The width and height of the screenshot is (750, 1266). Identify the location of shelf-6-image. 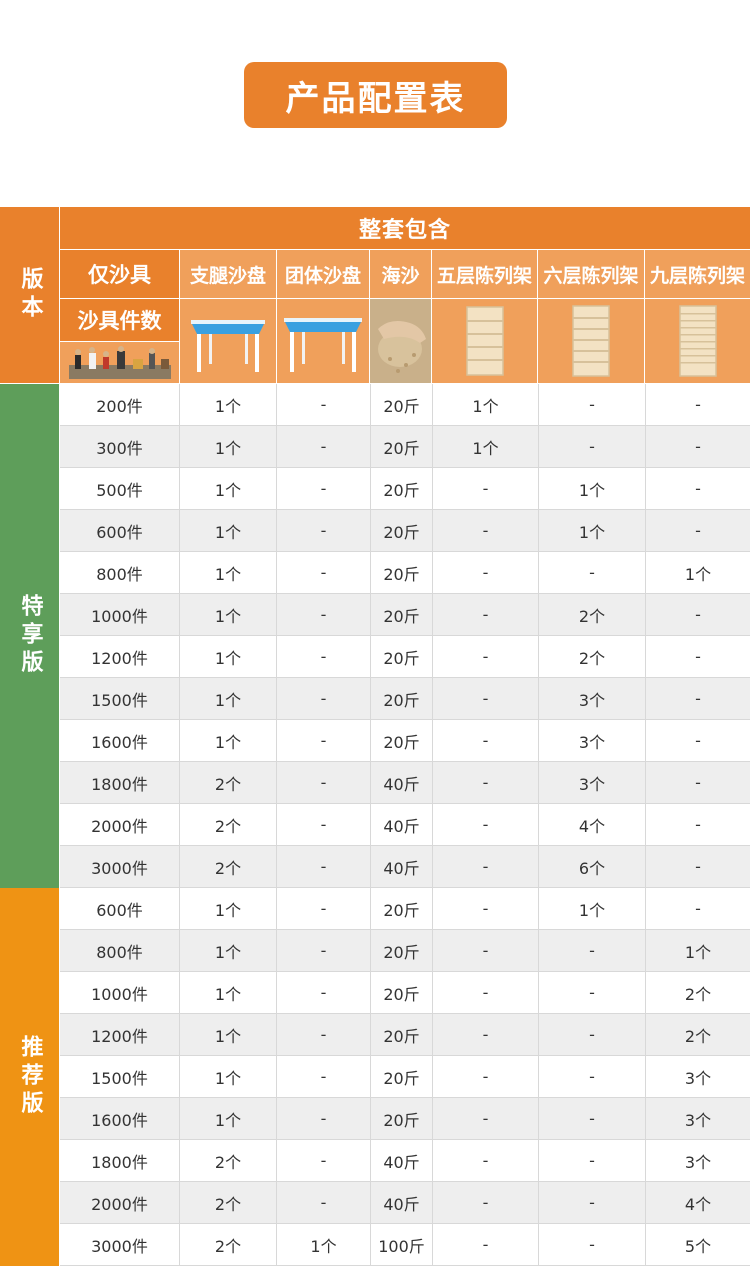
(591, 341).